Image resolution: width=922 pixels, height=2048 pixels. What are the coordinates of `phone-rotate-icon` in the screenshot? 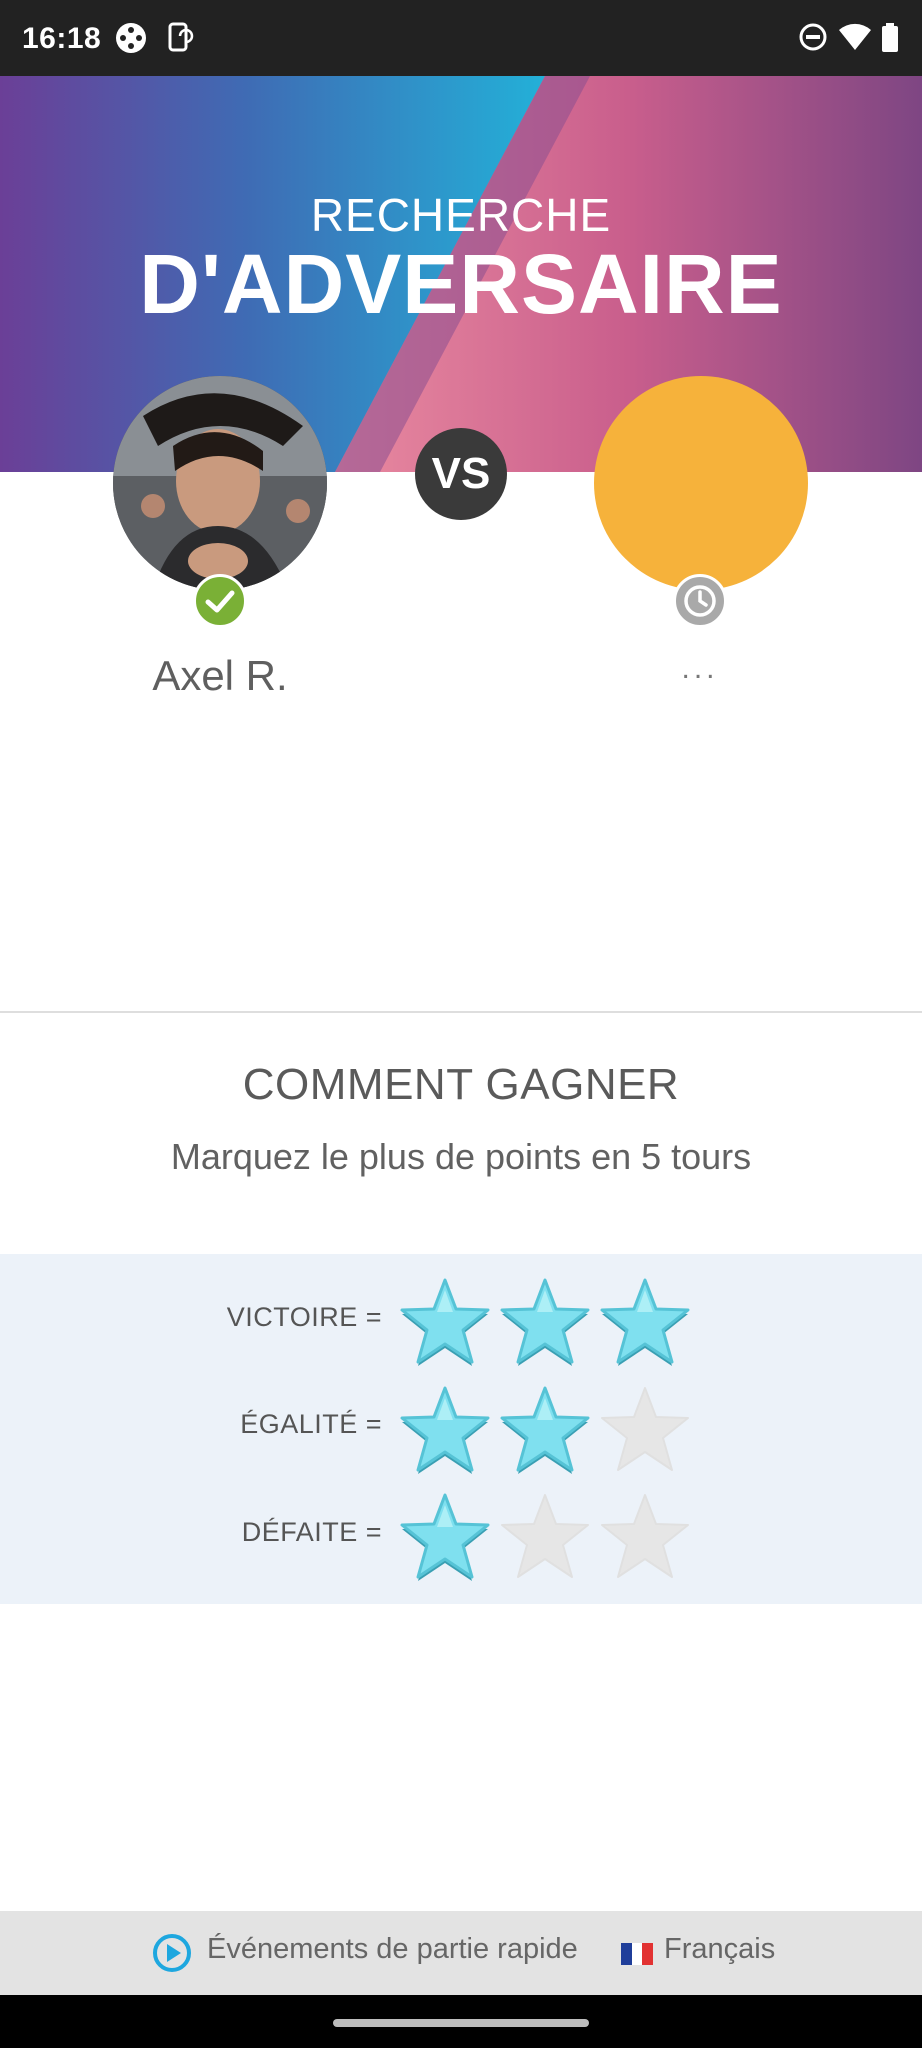 It's located at (181, 37).